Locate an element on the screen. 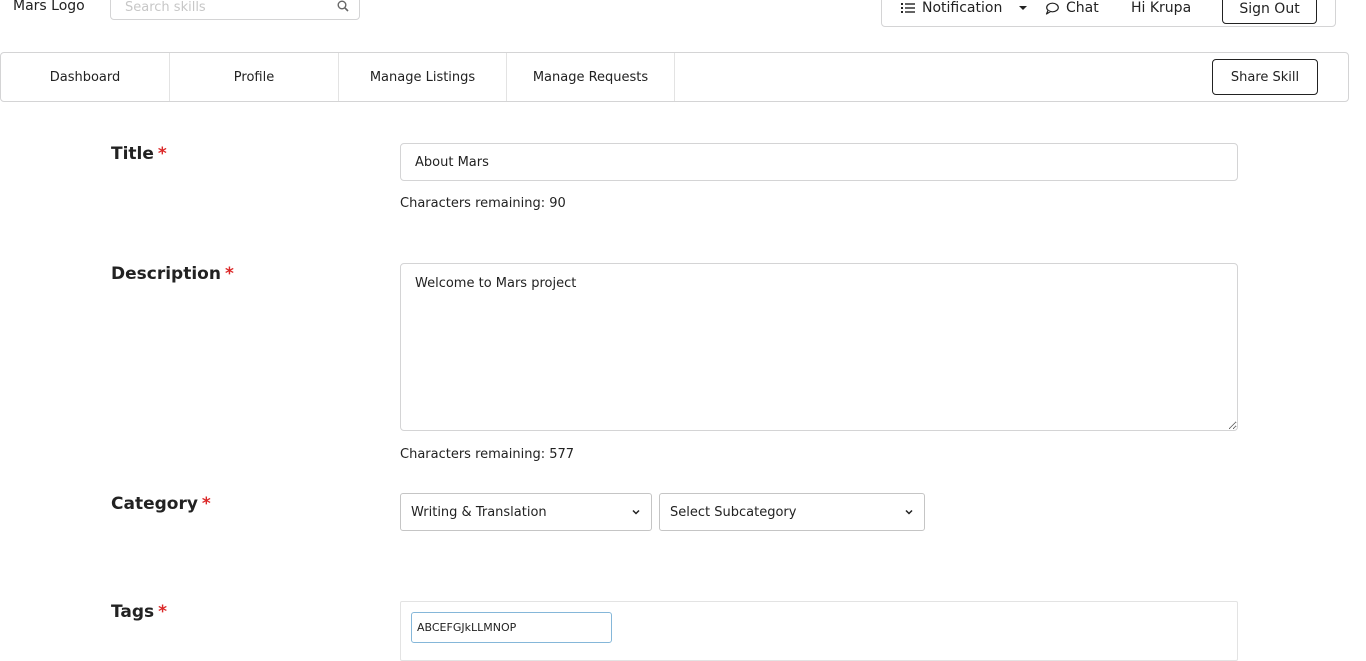 The height and width of the screenshot is (661, 1366). mars-logo: Mars Logo is located at coordinates (49, 8).